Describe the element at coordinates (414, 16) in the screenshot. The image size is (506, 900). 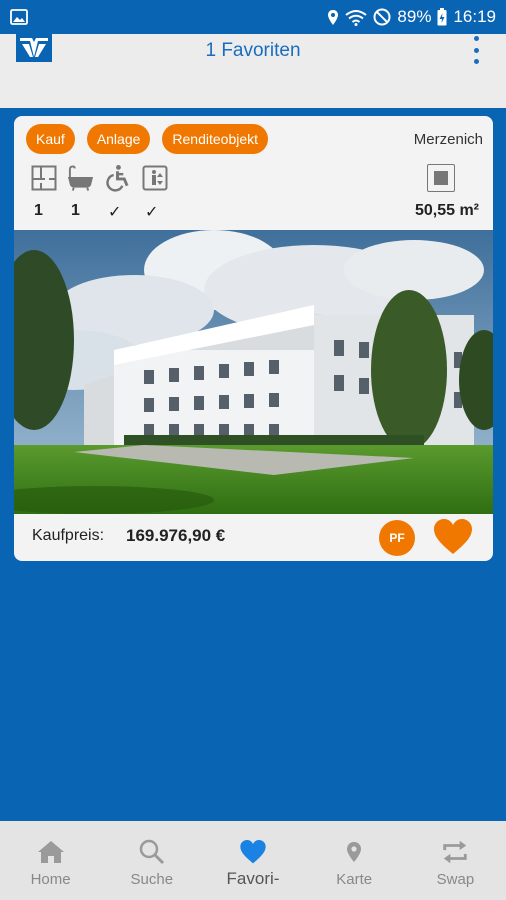
I see `battery-percent: 89%` at that location.